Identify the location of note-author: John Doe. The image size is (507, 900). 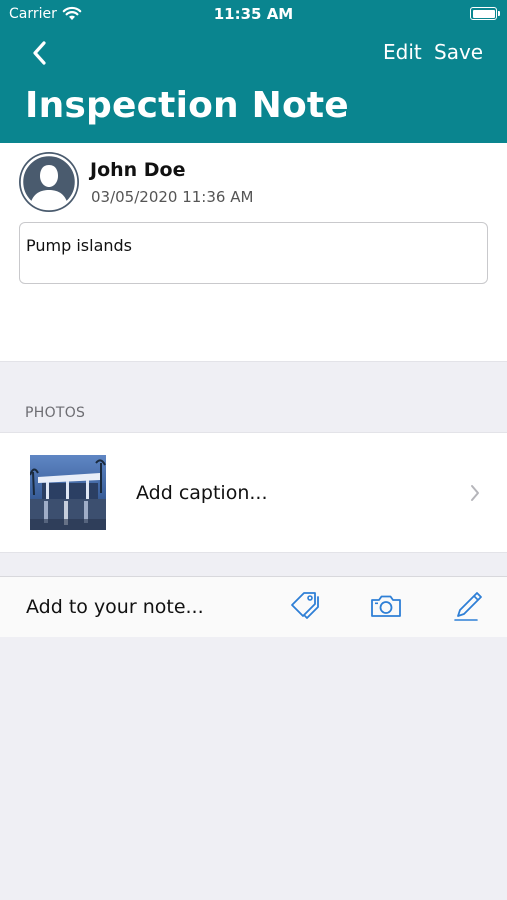
(138, 170).